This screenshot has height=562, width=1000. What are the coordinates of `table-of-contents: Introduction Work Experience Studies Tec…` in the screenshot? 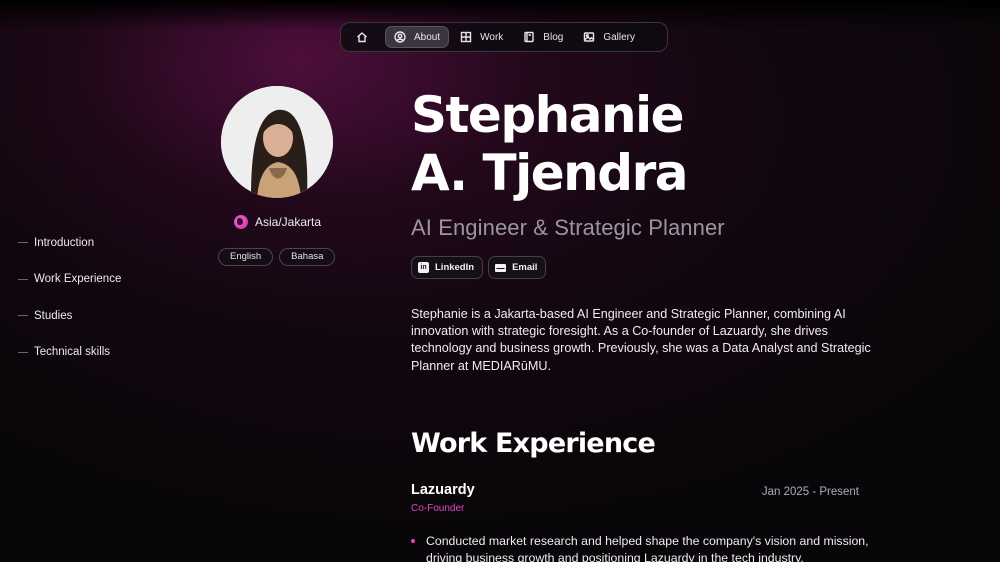 It's located at (69, 309).